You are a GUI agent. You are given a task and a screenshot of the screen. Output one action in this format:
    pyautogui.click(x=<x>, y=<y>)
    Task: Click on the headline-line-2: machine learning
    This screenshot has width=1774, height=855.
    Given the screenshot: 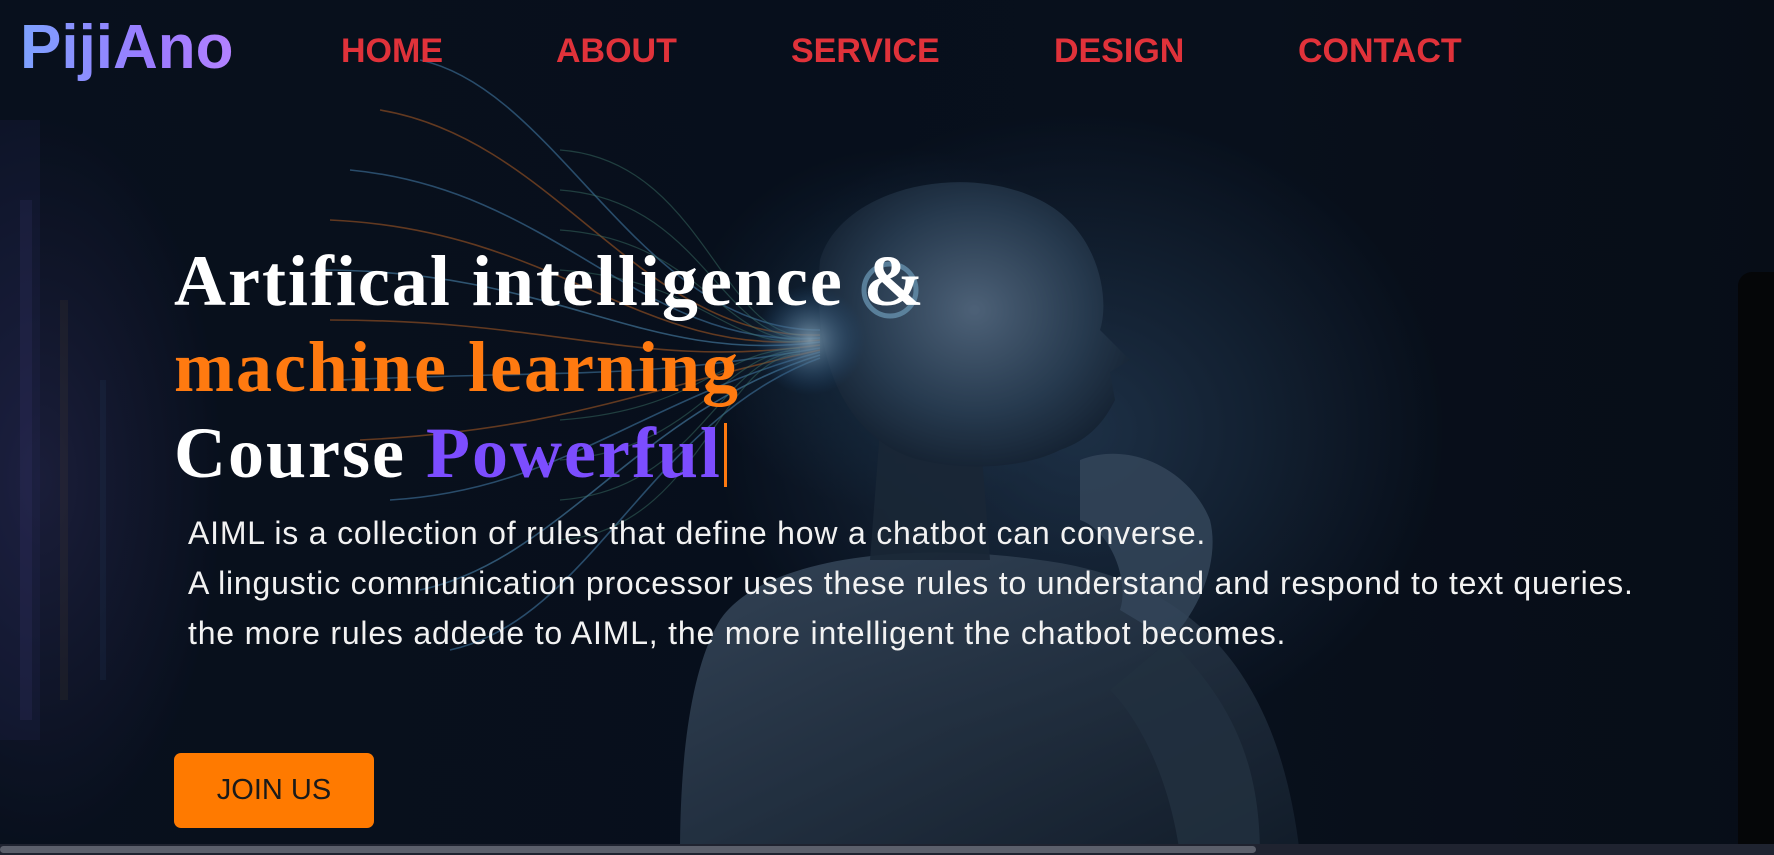 What is the action you would take?
    pyautogui.click(x=457, y=367)
    